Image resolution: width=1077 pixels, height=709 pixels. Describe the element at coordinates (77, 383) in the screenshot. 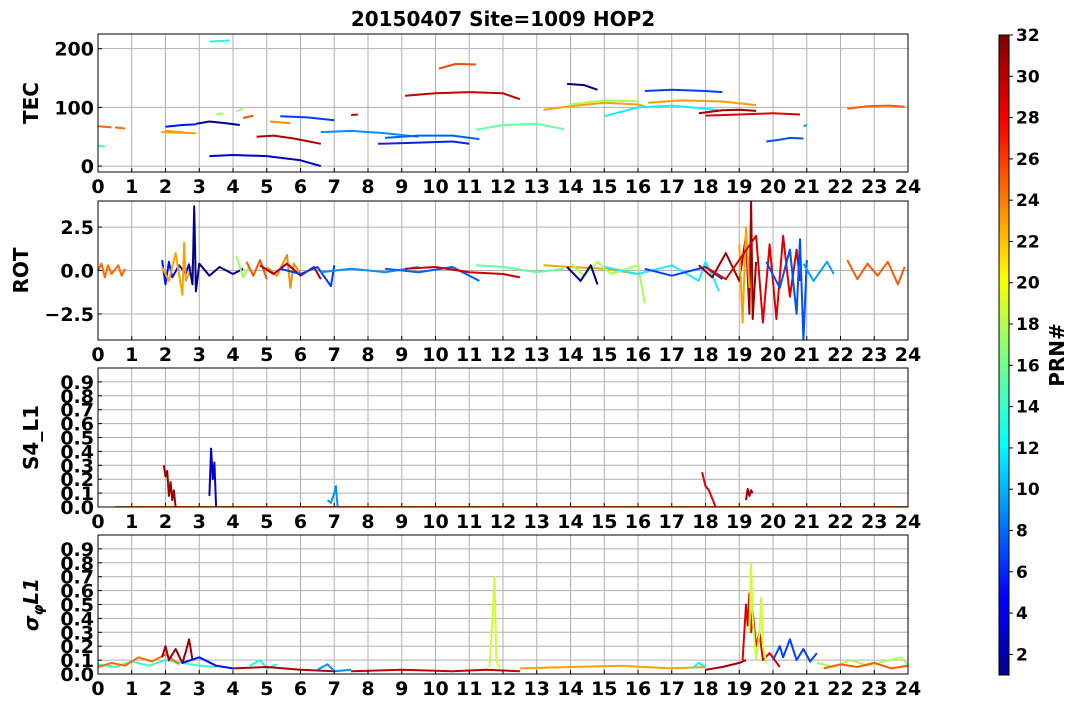

I see `y-tick-label: 0.9` at that location.